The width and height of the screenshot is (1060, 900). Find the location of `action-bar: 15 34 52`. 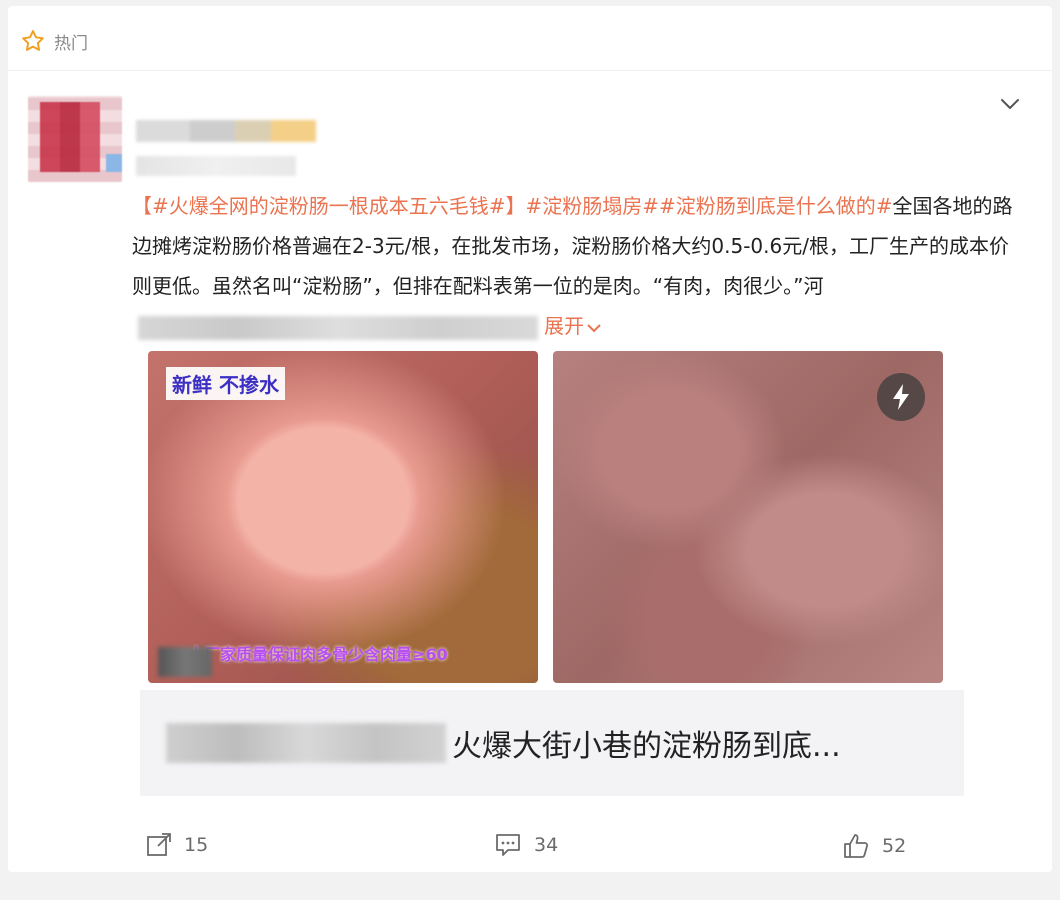

action-bar: 15 34 52 is located at coordinates (530, 847).